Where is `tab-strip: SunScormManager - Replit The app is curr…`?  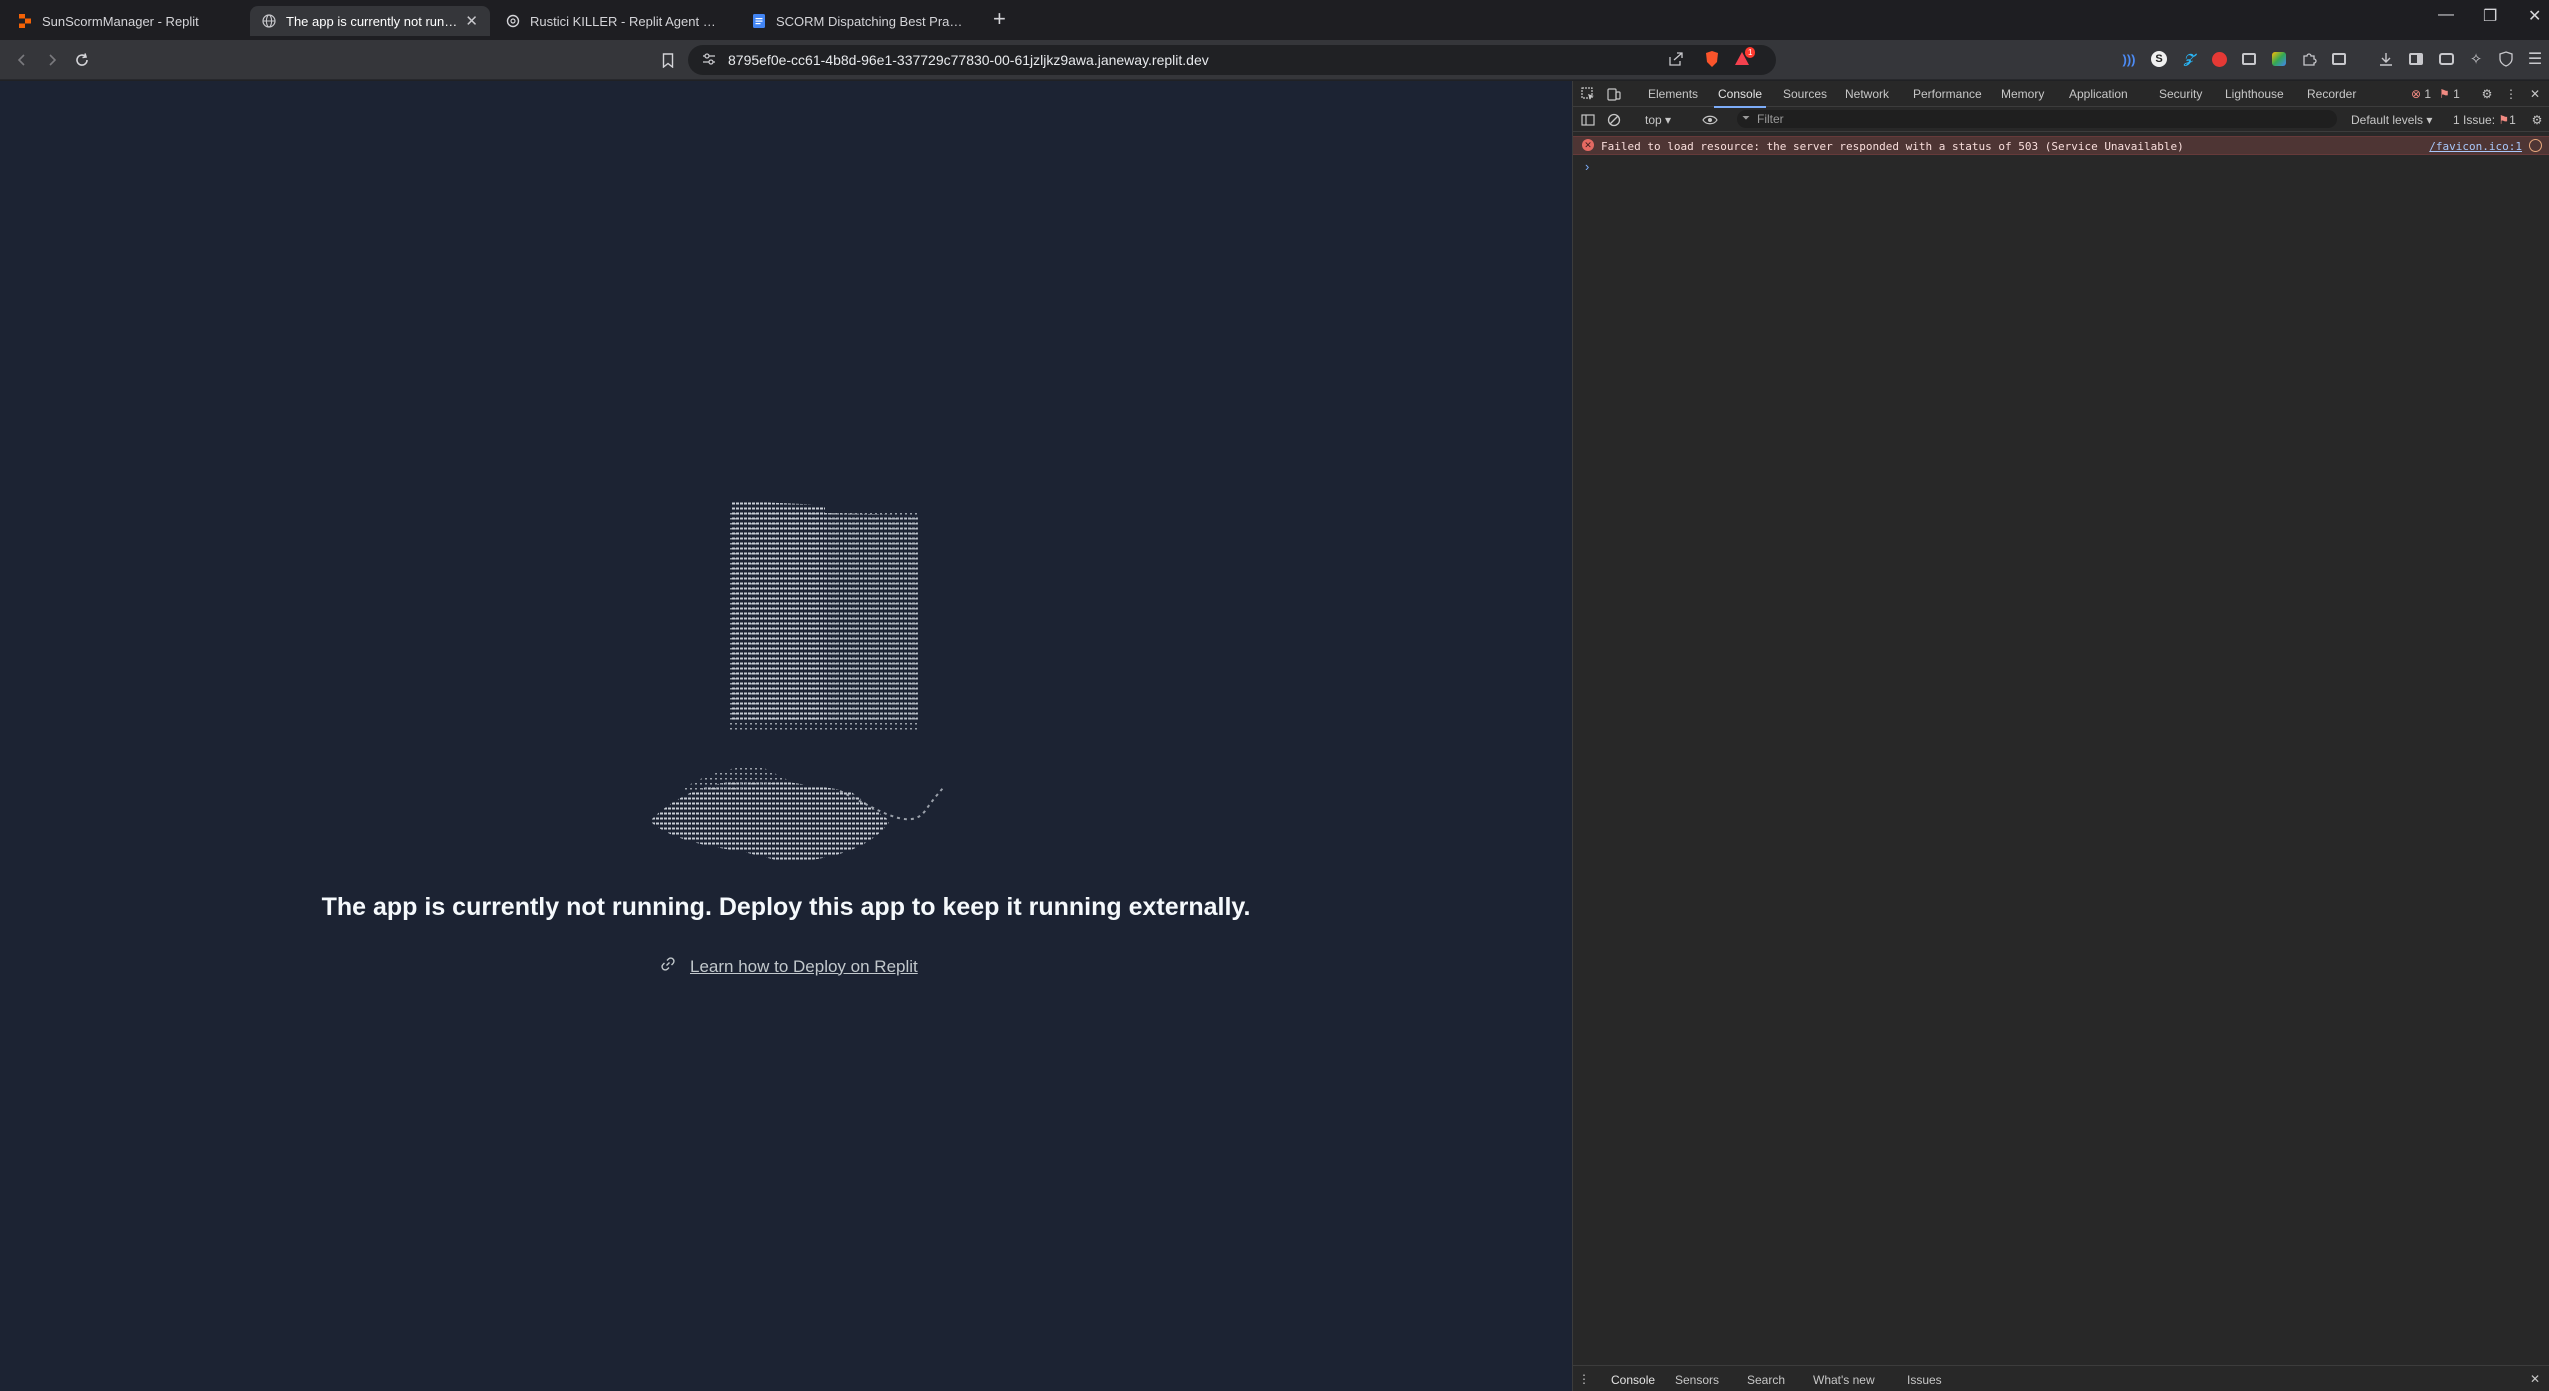
tab-strip: SunScormManager - Replit The app is curr… is located at coordinates (1274, 20).